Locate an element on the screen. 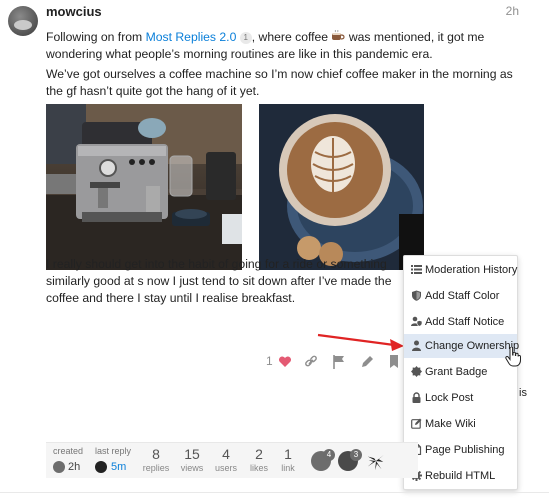 The image size is (549, 500). menu-item-label: Make Wiki is located at coordinates (450, 424).